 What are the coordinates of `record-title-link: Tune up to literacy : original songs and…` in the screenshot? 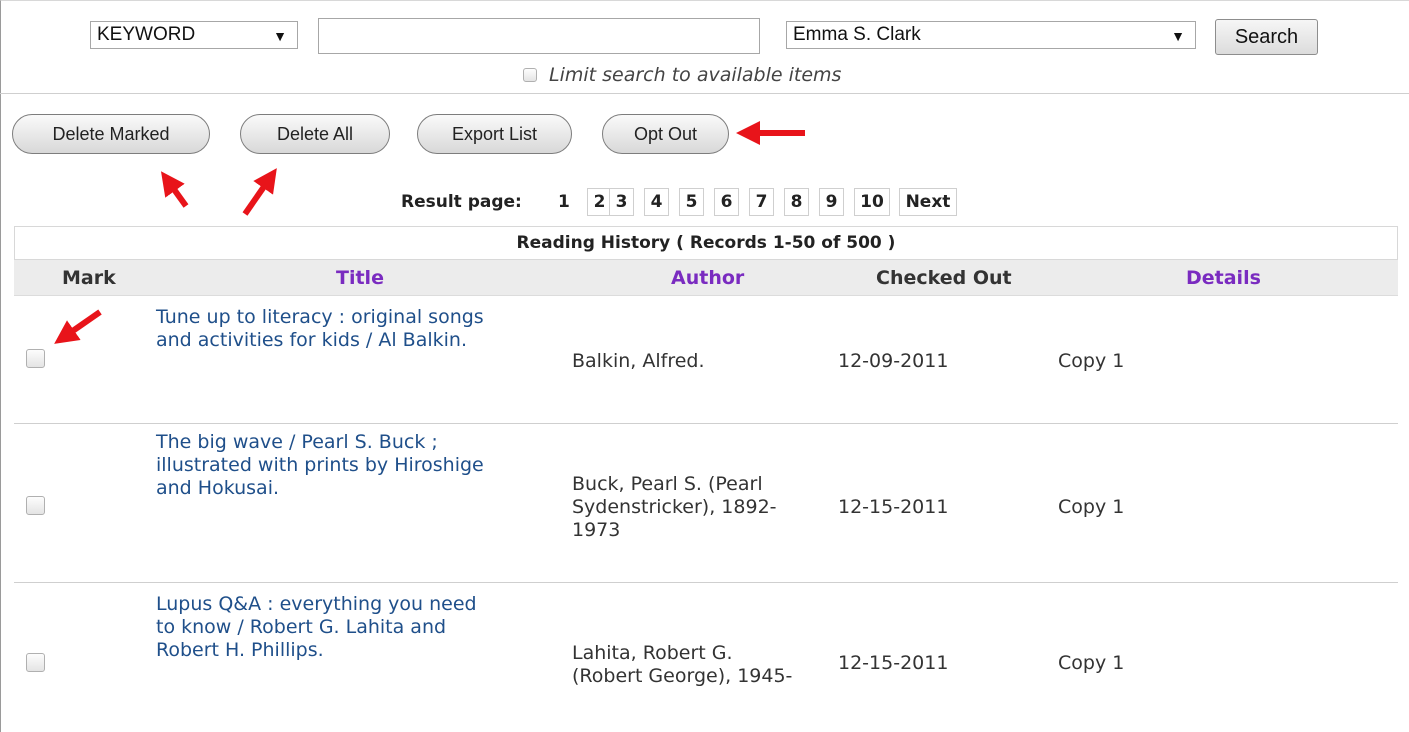 It's located at (361, 329).